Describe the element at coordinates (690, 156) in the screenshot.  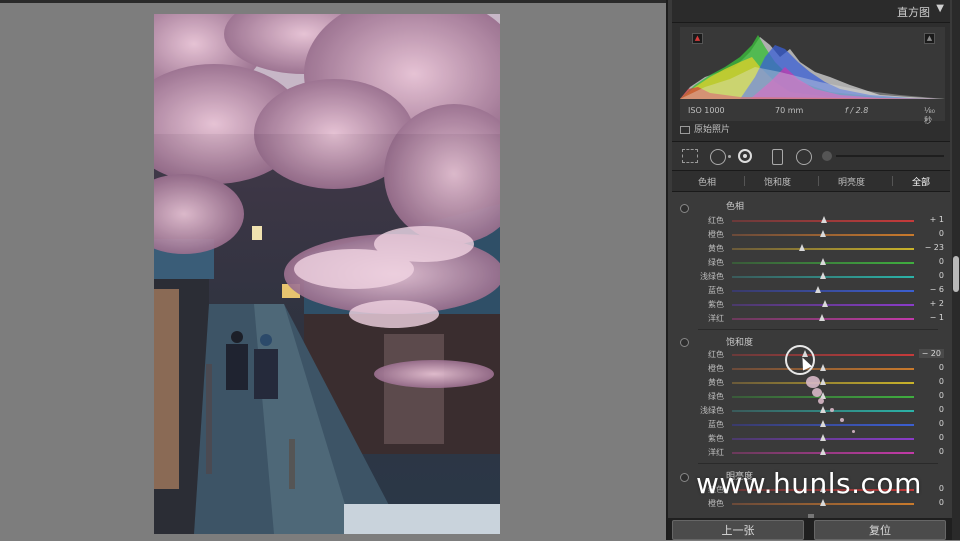
I see `crop-overlay-icon` at that location.